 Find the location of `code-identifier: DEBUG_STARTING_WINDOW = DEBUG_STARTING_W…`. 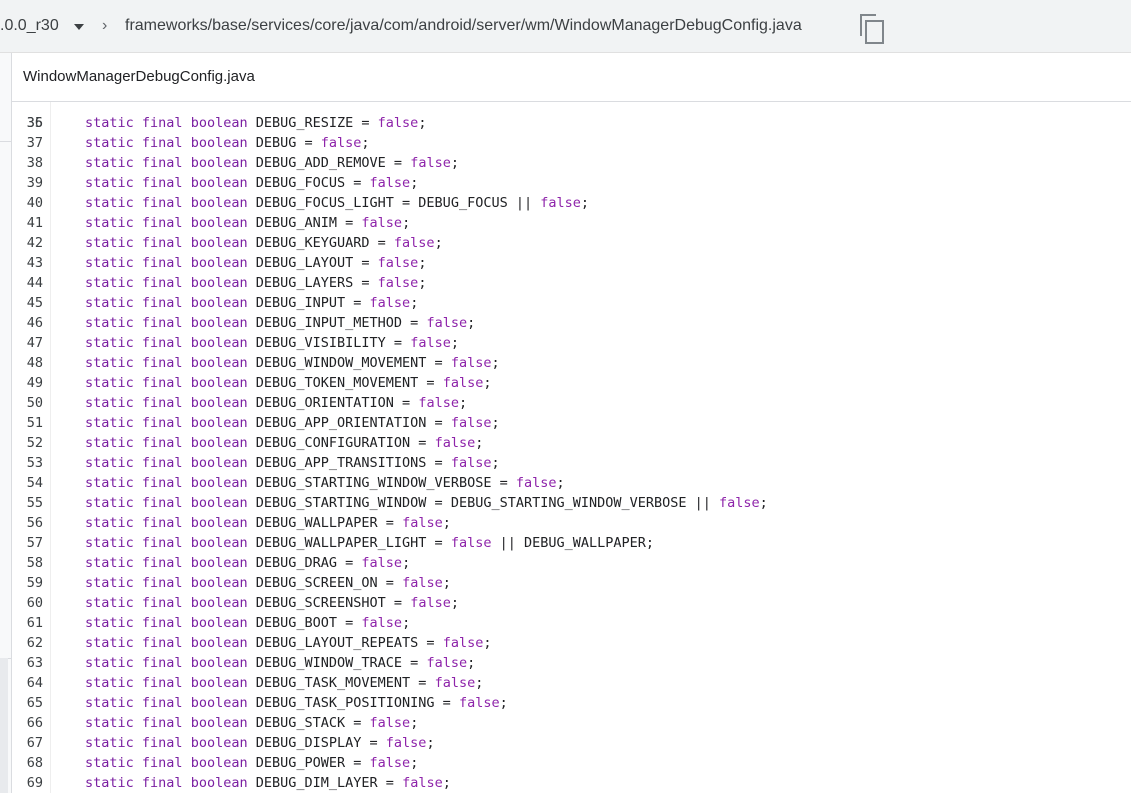

code-identifier: DEBUG_STARTING_WINDOW = DEBUG_STARTING_W… is located at coordinates (487, 503).